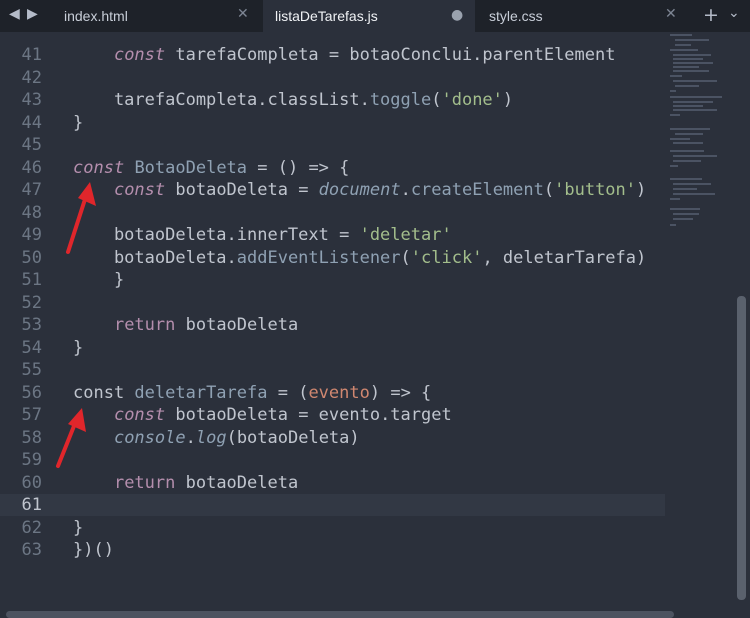 Image resolution: width=750 pixels, height=618 pixels. Describe the element at coordinates (477, 190) in the screenshot. I see `code-token: createElement` at that location.